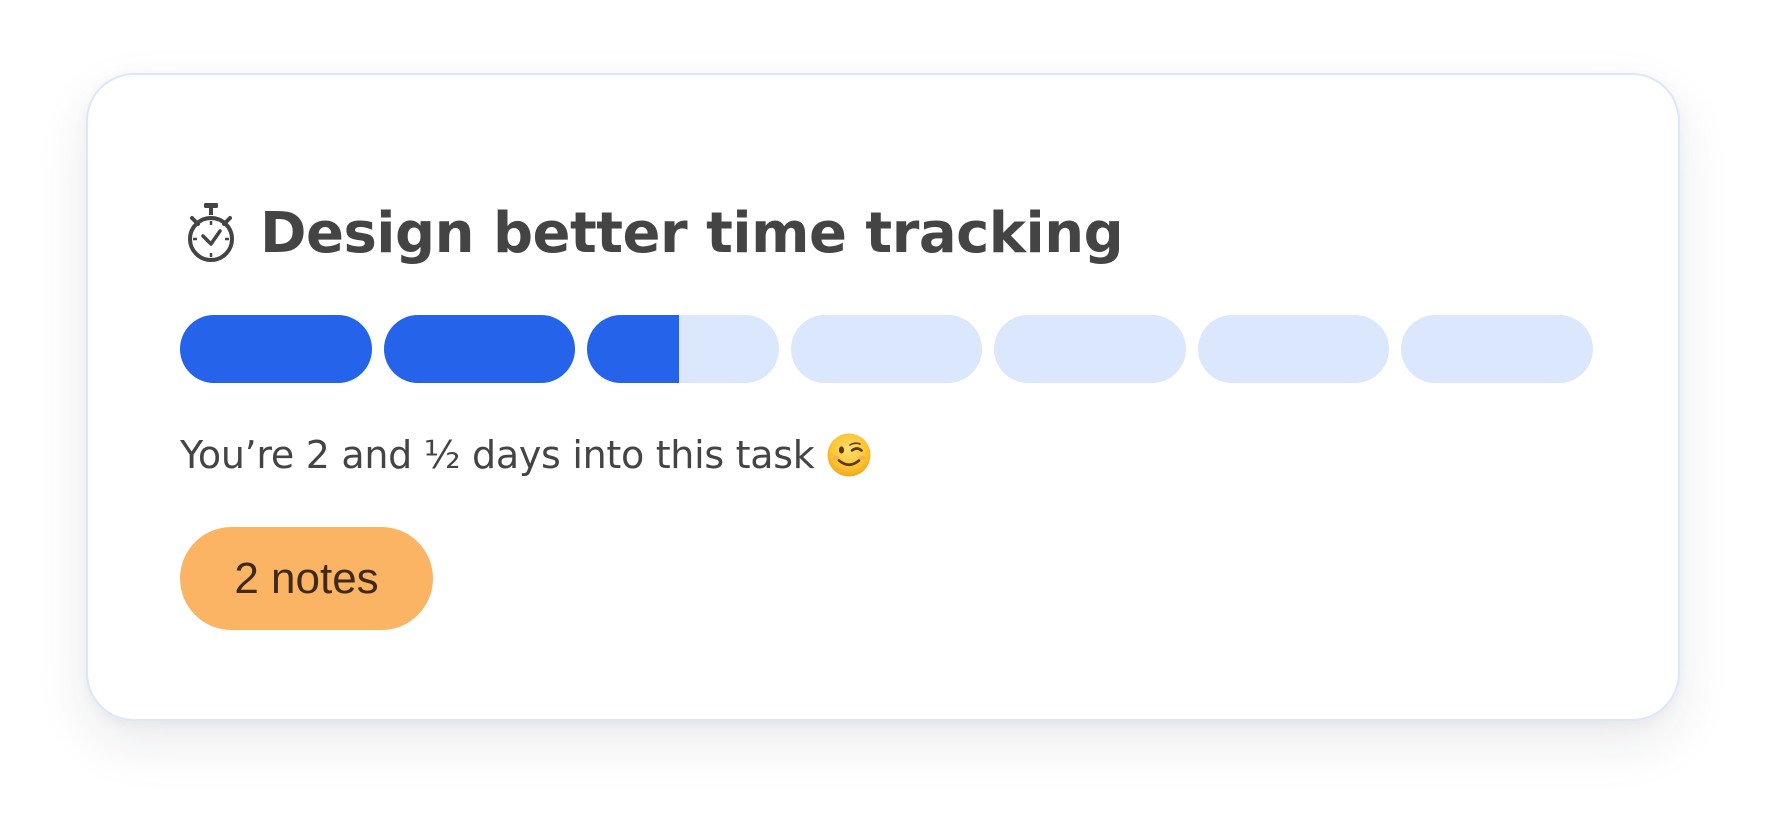  I want to click on progress-status: You’re 2 and ½ days into this task, so click(526, 455).